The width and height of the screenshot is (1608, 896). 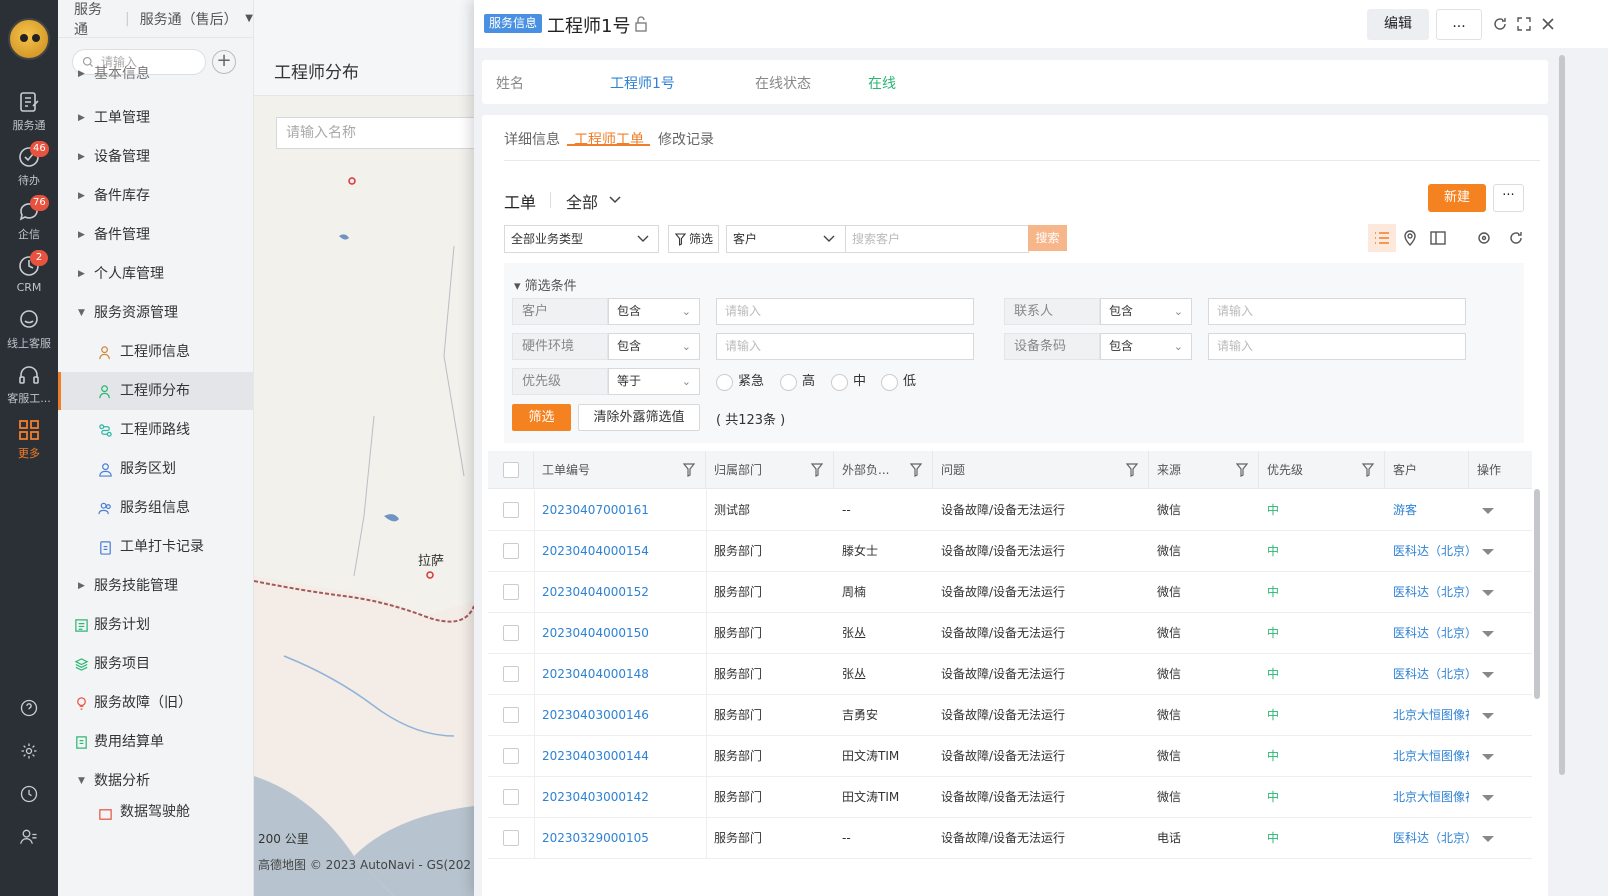 I want to click on list-view-button, so click(x=1382, y=238).